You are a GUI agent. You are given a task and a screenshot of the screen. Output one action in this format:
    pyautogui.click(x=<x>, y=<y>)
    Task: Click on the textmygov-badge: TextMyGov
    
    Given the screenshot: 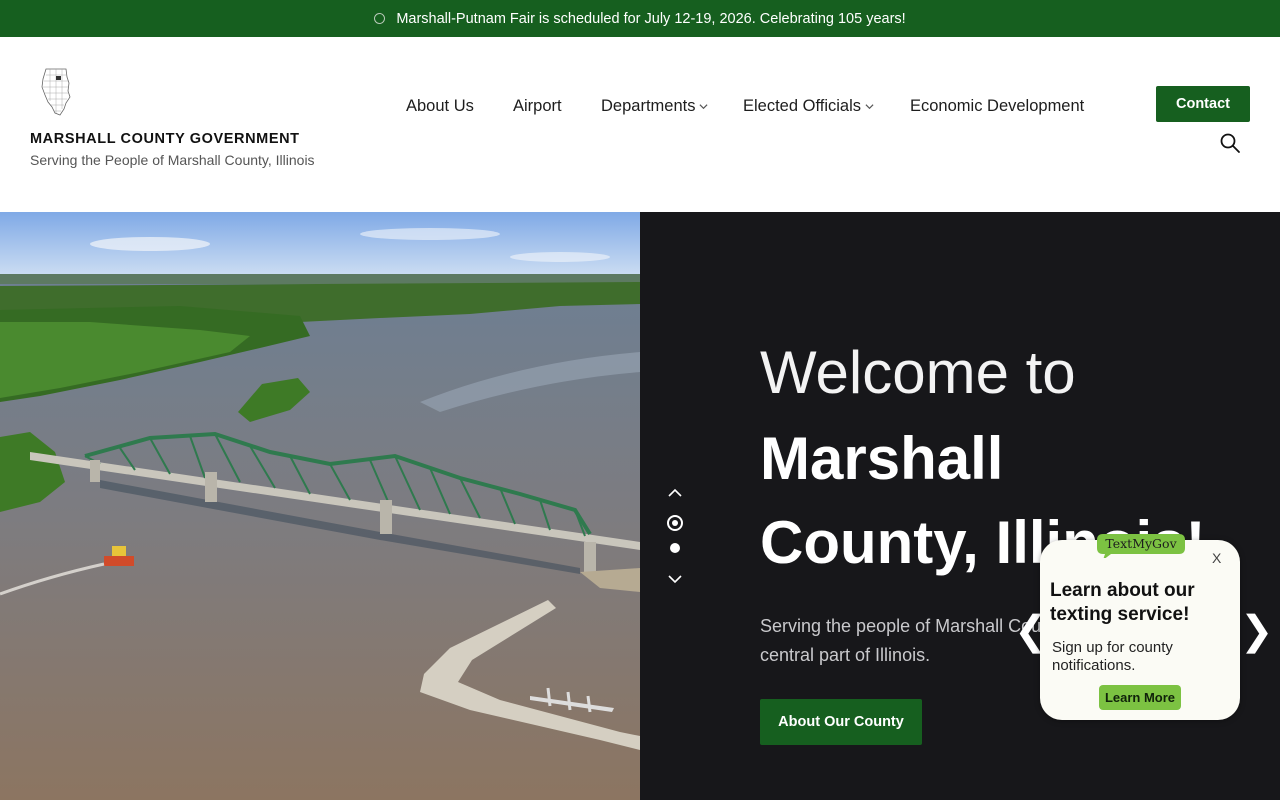 What is the action you would take?
    pyautogui.click(x=1141, y=543)
    